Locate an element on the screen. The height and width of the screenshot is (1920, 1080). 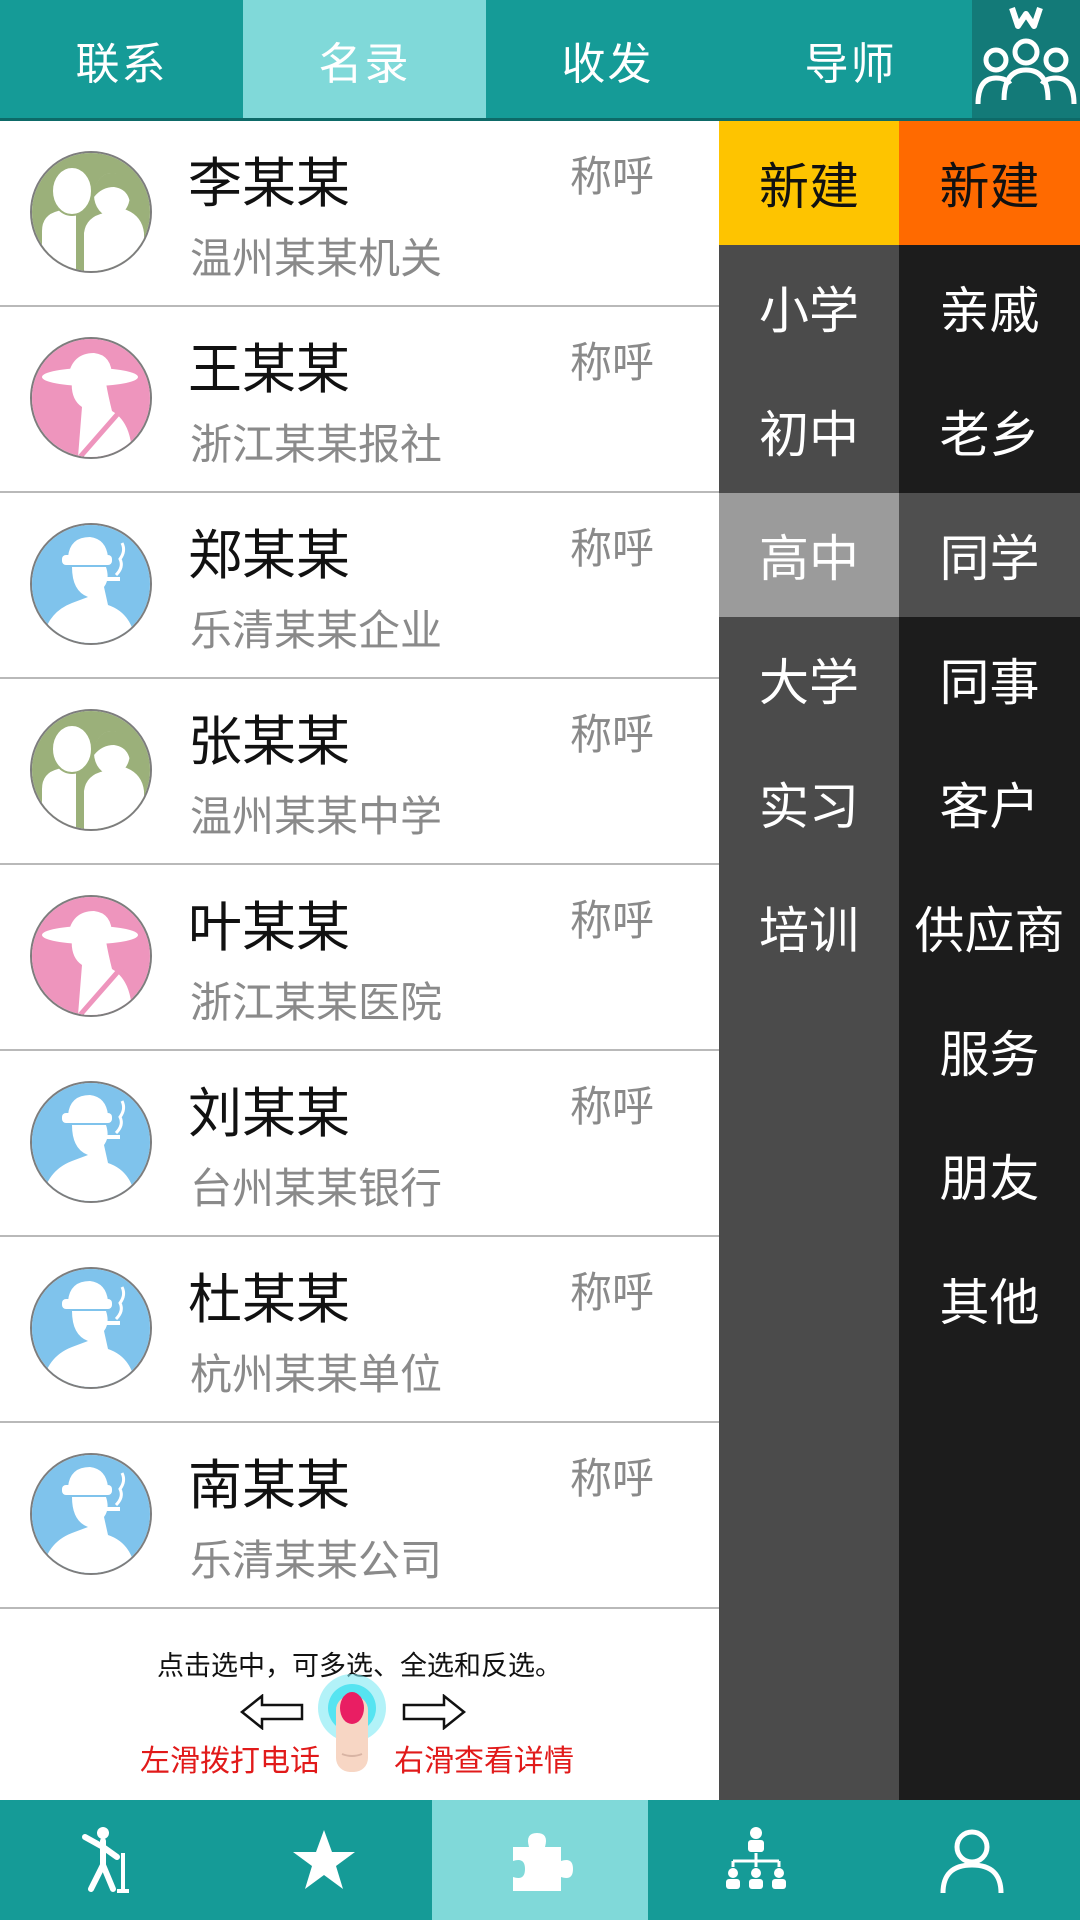
arrow-right-icon is located at coordinates (434, 1712).